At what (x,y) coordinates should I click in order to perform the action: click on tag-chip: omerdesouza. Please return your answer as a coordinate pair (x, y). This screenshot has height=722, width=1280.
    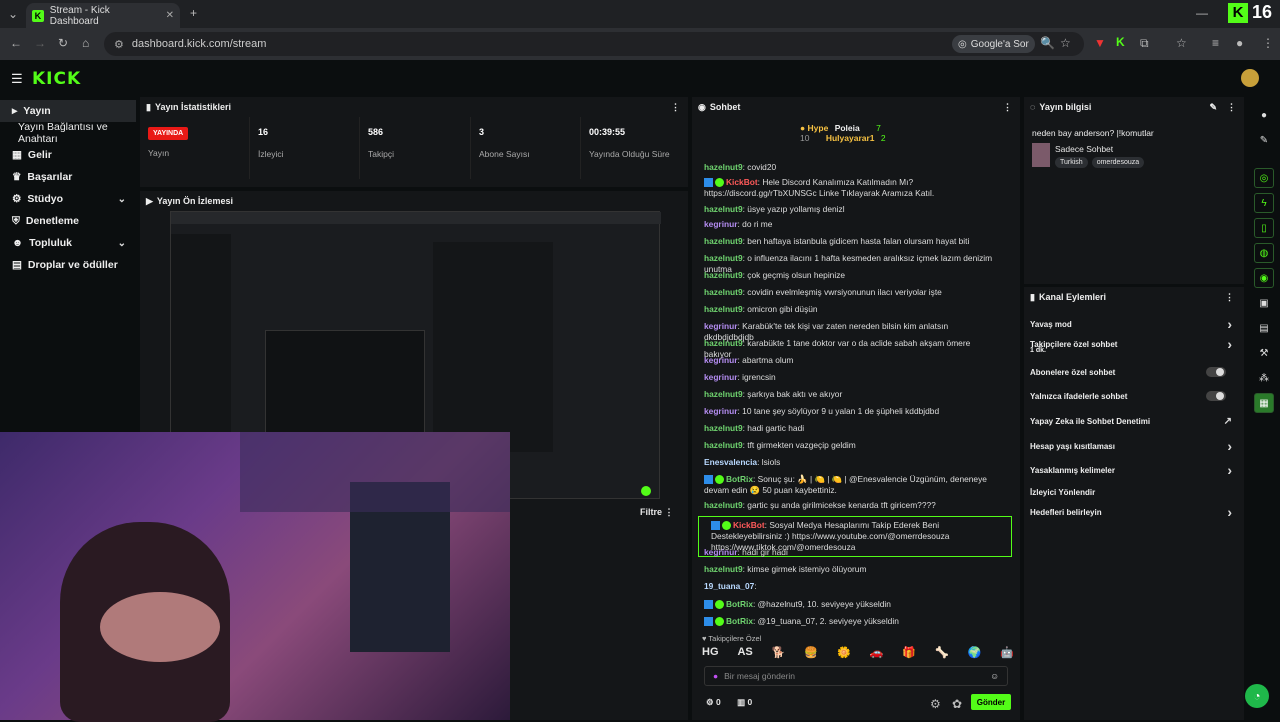
    Looking at the image, I should click on (1118, 162).